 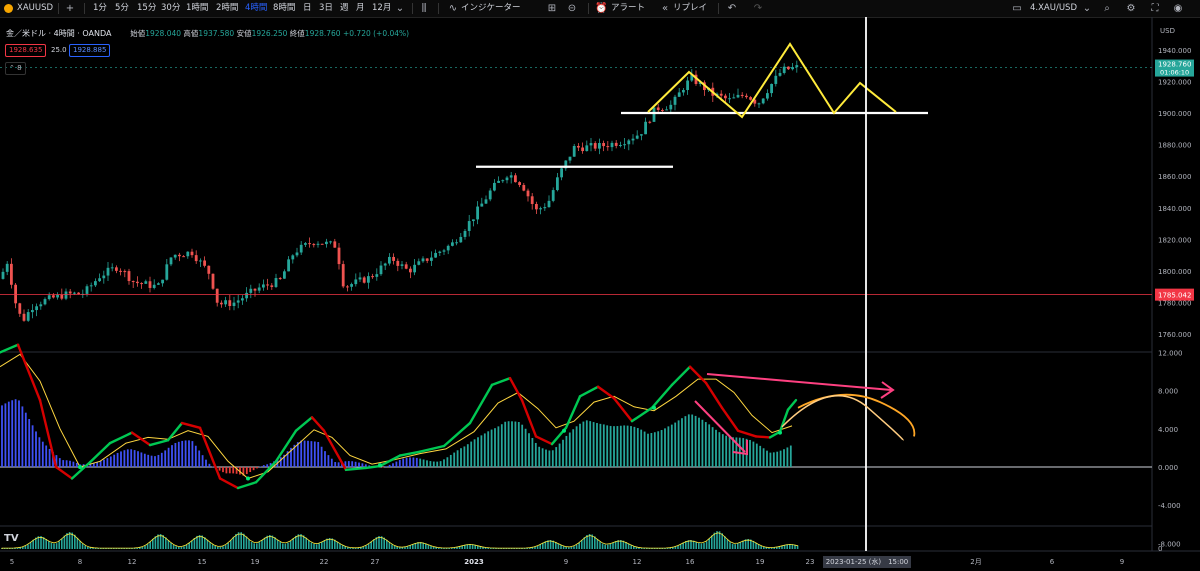 I want to click on fullscreen-icon: ⛶, so click(x=1155, y=8).